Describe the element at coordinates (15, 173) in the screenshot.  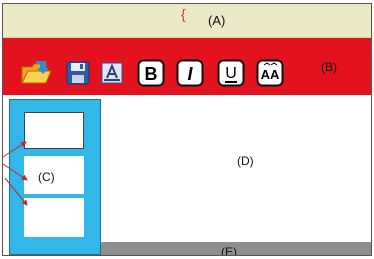
I see `callout-arrows` at that location.